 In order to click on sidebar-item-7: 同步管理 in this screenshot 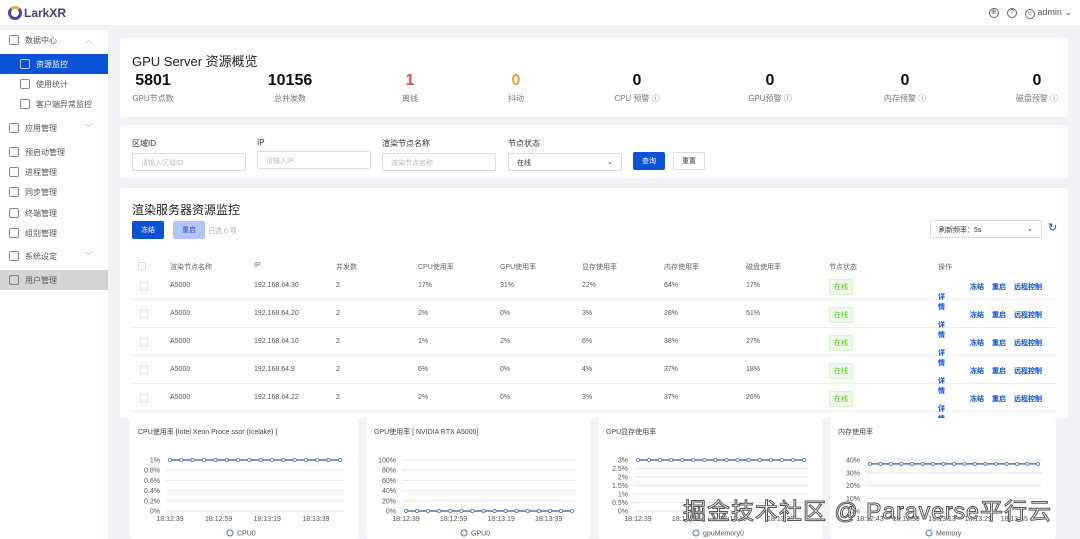, I will do `click(54, 192)`.